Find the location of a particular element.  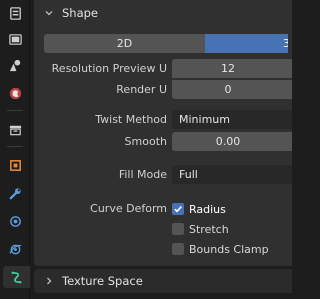

smooth-row: Smooth 0.00 is located at coordinates (163, 142).